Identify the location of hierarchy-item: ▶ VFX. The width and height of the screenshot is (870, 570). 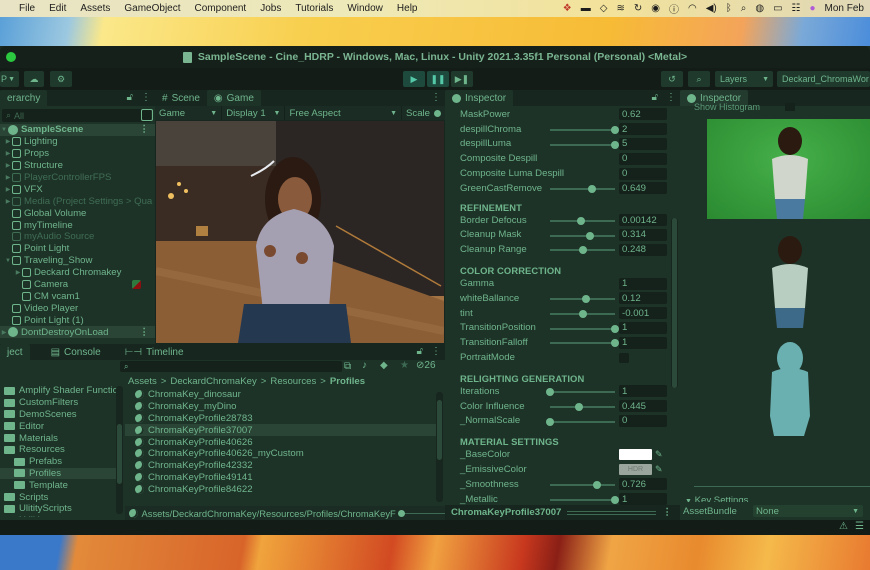
(77, 189).